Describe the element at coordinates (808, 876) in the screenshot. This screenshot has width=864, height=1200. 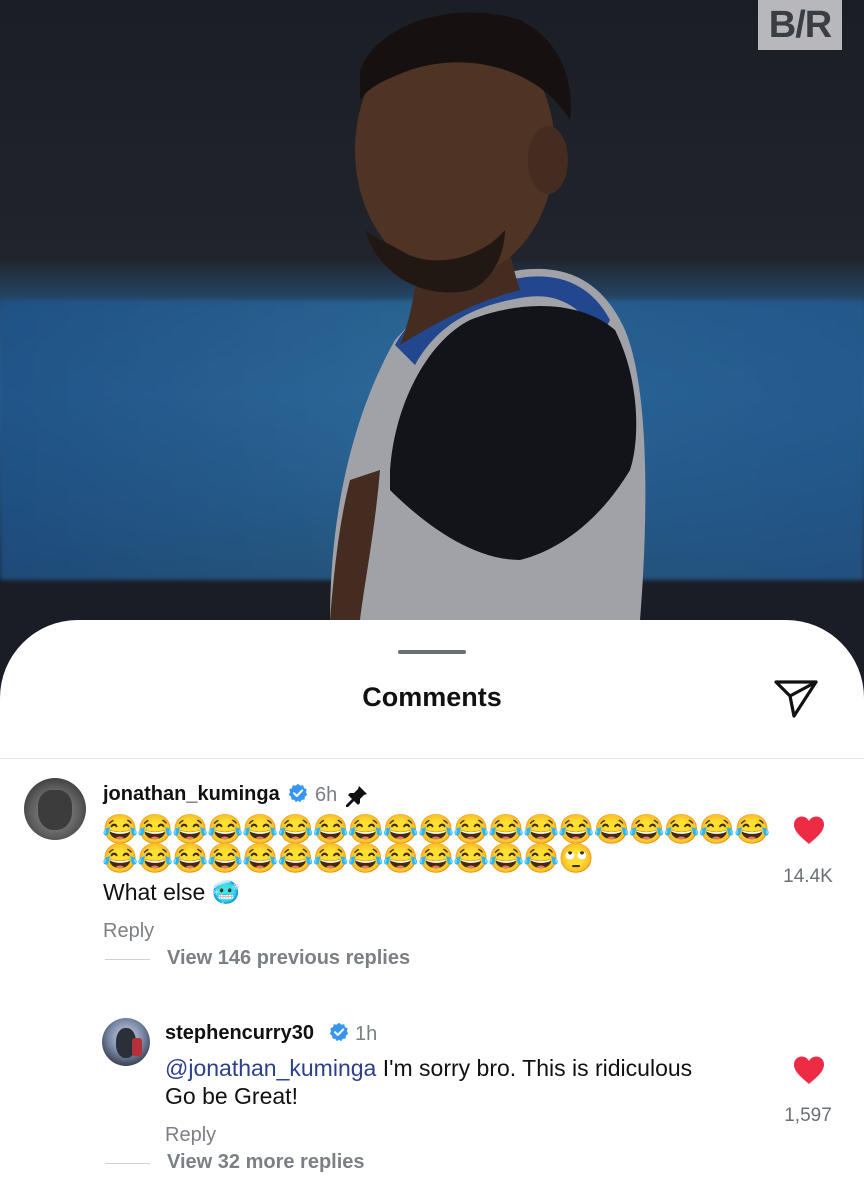
I see `like-count: 14.4K` at that location.